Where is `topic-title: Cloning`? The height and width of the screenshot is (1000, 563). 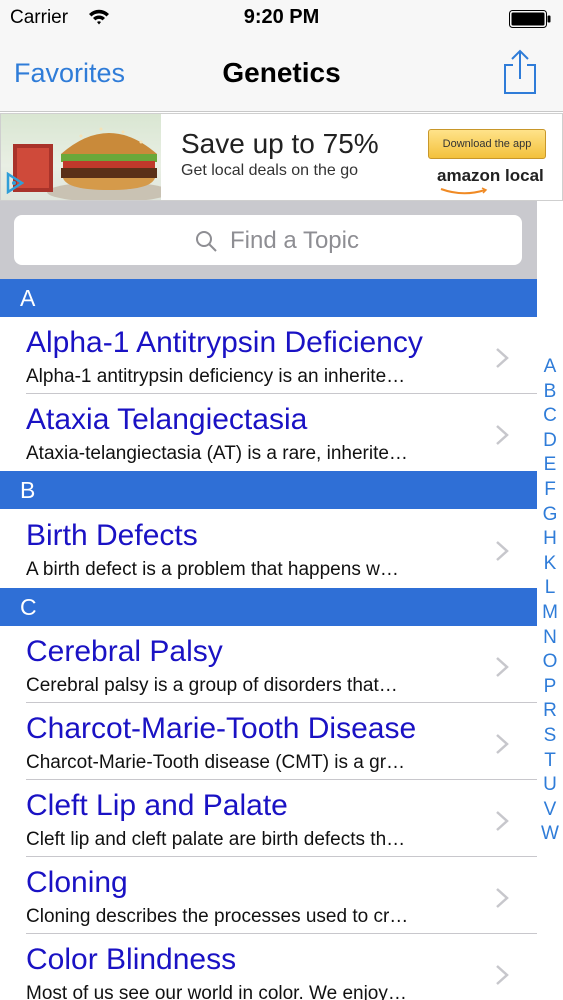 topic-title: Cloning is located at coordinates (77, 882).